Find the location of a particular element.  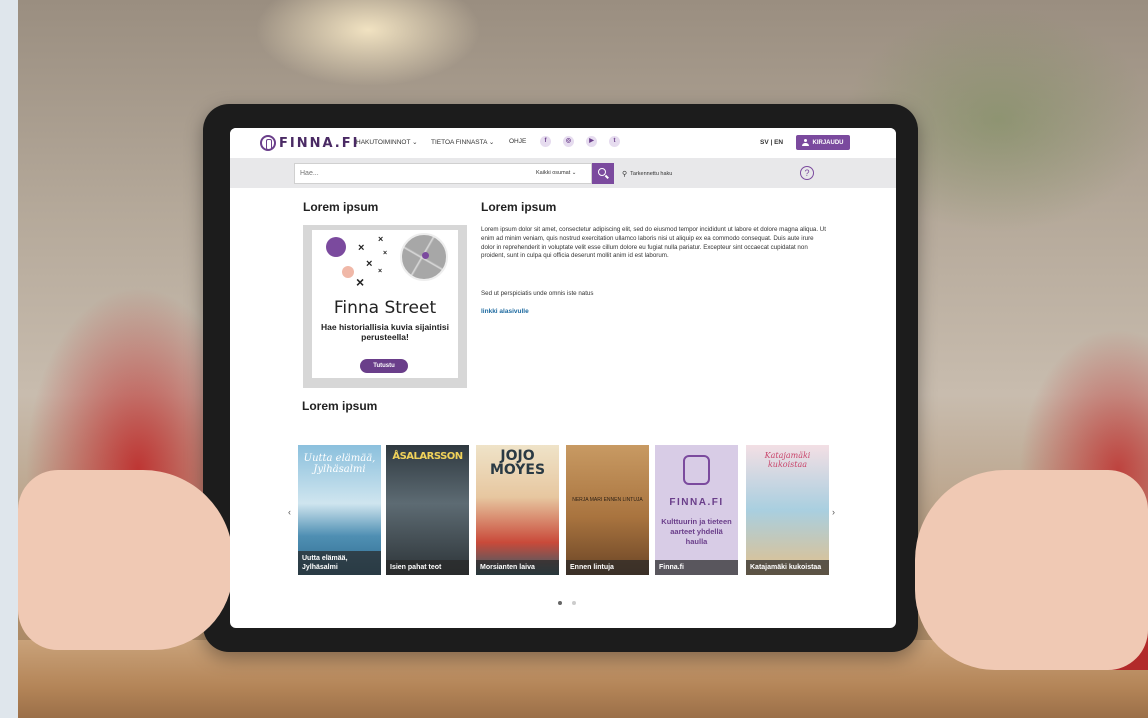

carousel-heading: Lorem ipsum is located at coordinates (340, 406).